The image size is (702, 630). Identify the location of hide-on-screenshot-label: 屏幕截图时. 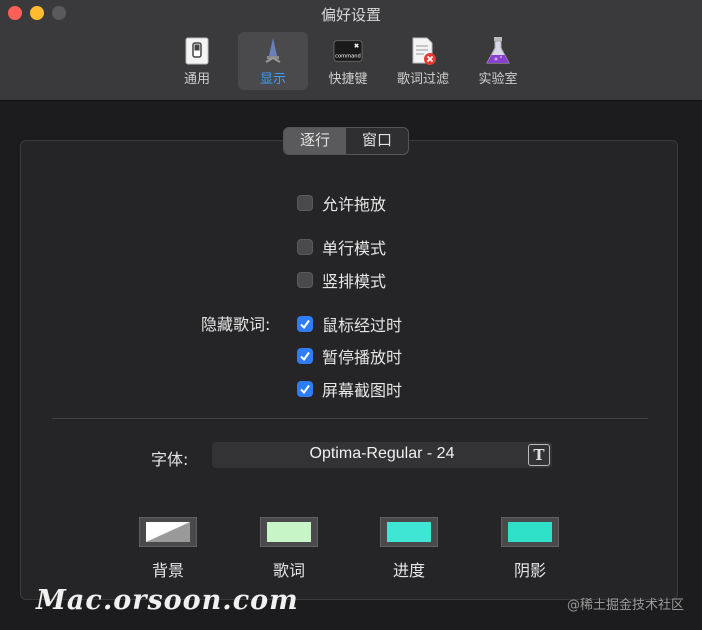
(362, 390).